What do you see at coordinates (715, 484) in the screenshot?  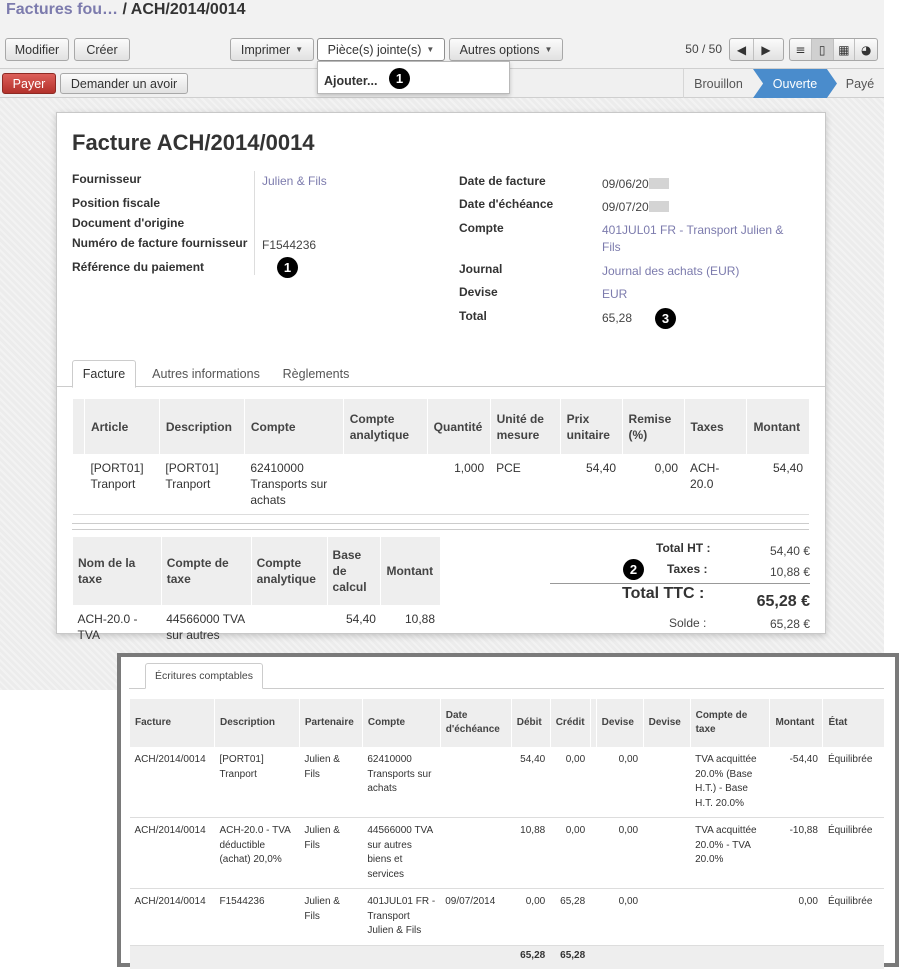 I see `line-taxes: ACH-20.0` at bounding box center [715, 484].